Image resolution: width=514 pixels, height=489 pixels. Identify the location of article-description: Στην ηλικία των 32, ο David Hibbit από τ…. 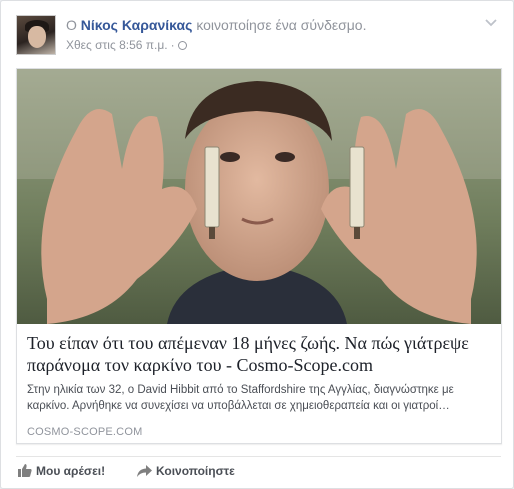
(240, 398).